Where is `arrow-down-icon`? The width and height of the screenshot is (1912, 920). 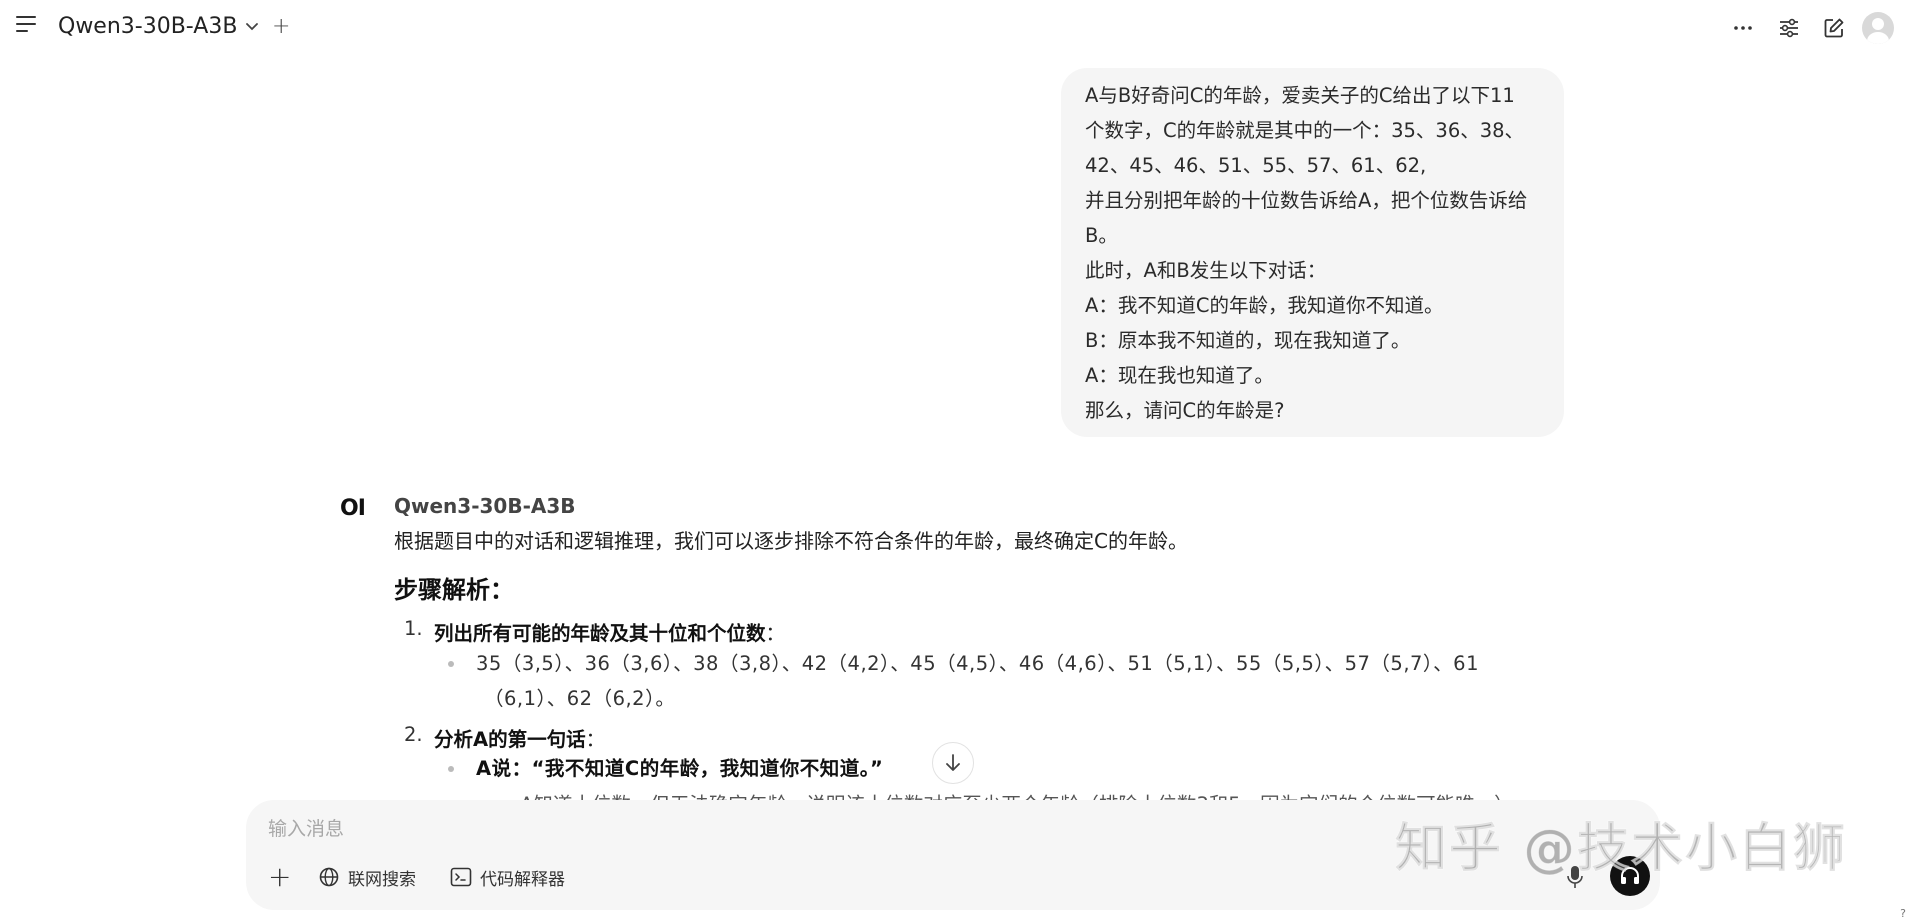
arrow-down-icon is located at coordinates (953, 762).